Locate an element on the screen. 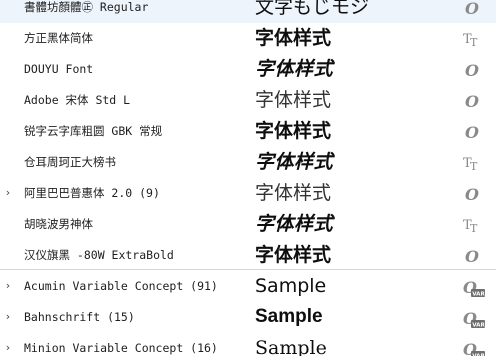 The width and height of the screenshot is (496, 356). font-list-item: › Acumin Variable Concept (91) Sample O VAR is located at coordinates (248, 286).